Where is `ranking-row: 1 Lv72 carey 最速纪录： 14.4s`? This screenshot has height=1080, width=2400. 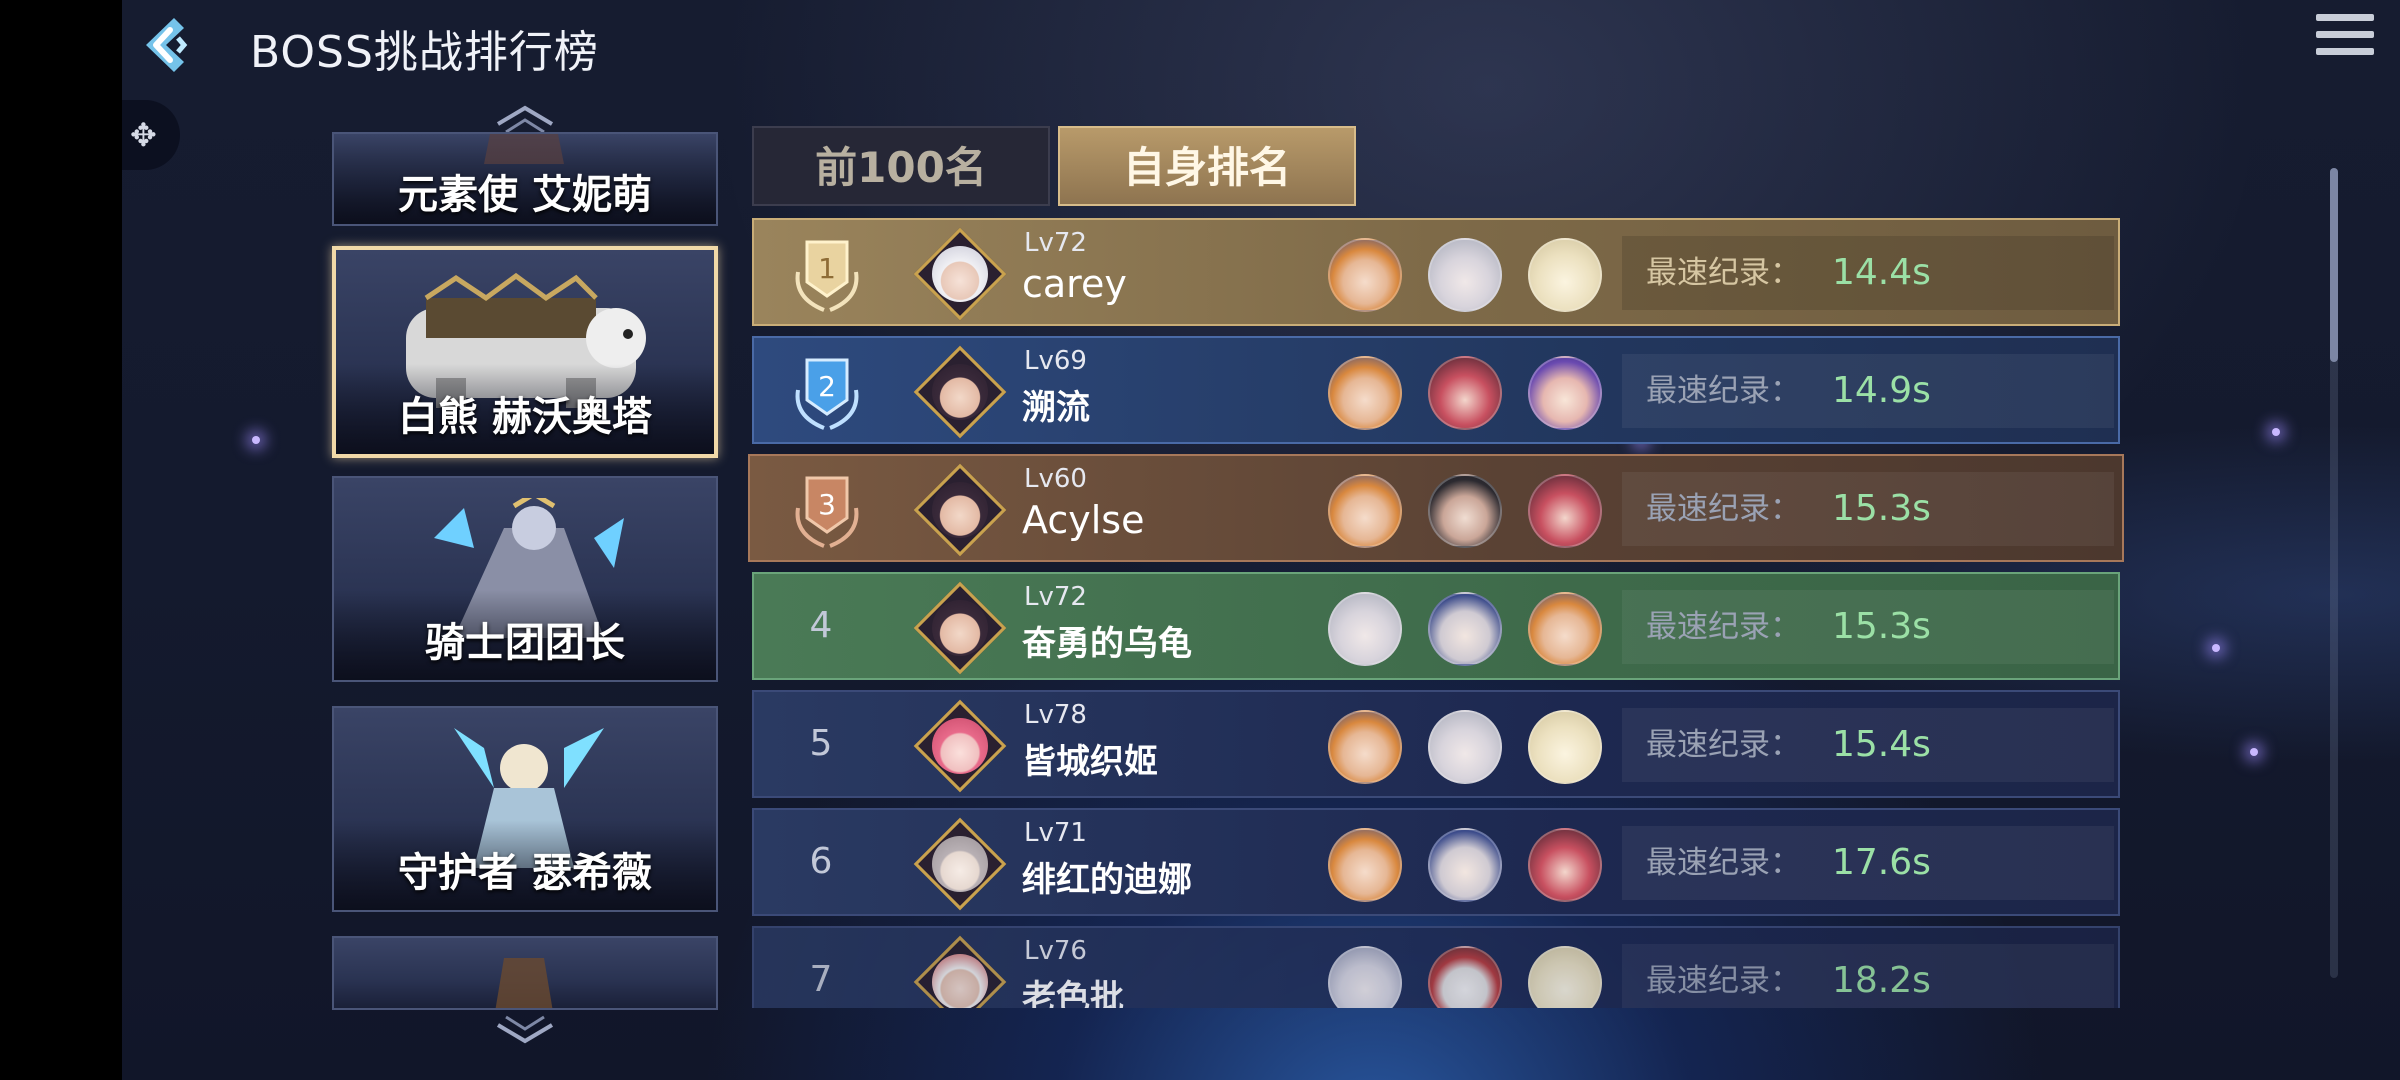 ranking-row: 1 Lv72 carey 最速纪录： 14.4s is located at coordinates (1436, 272).